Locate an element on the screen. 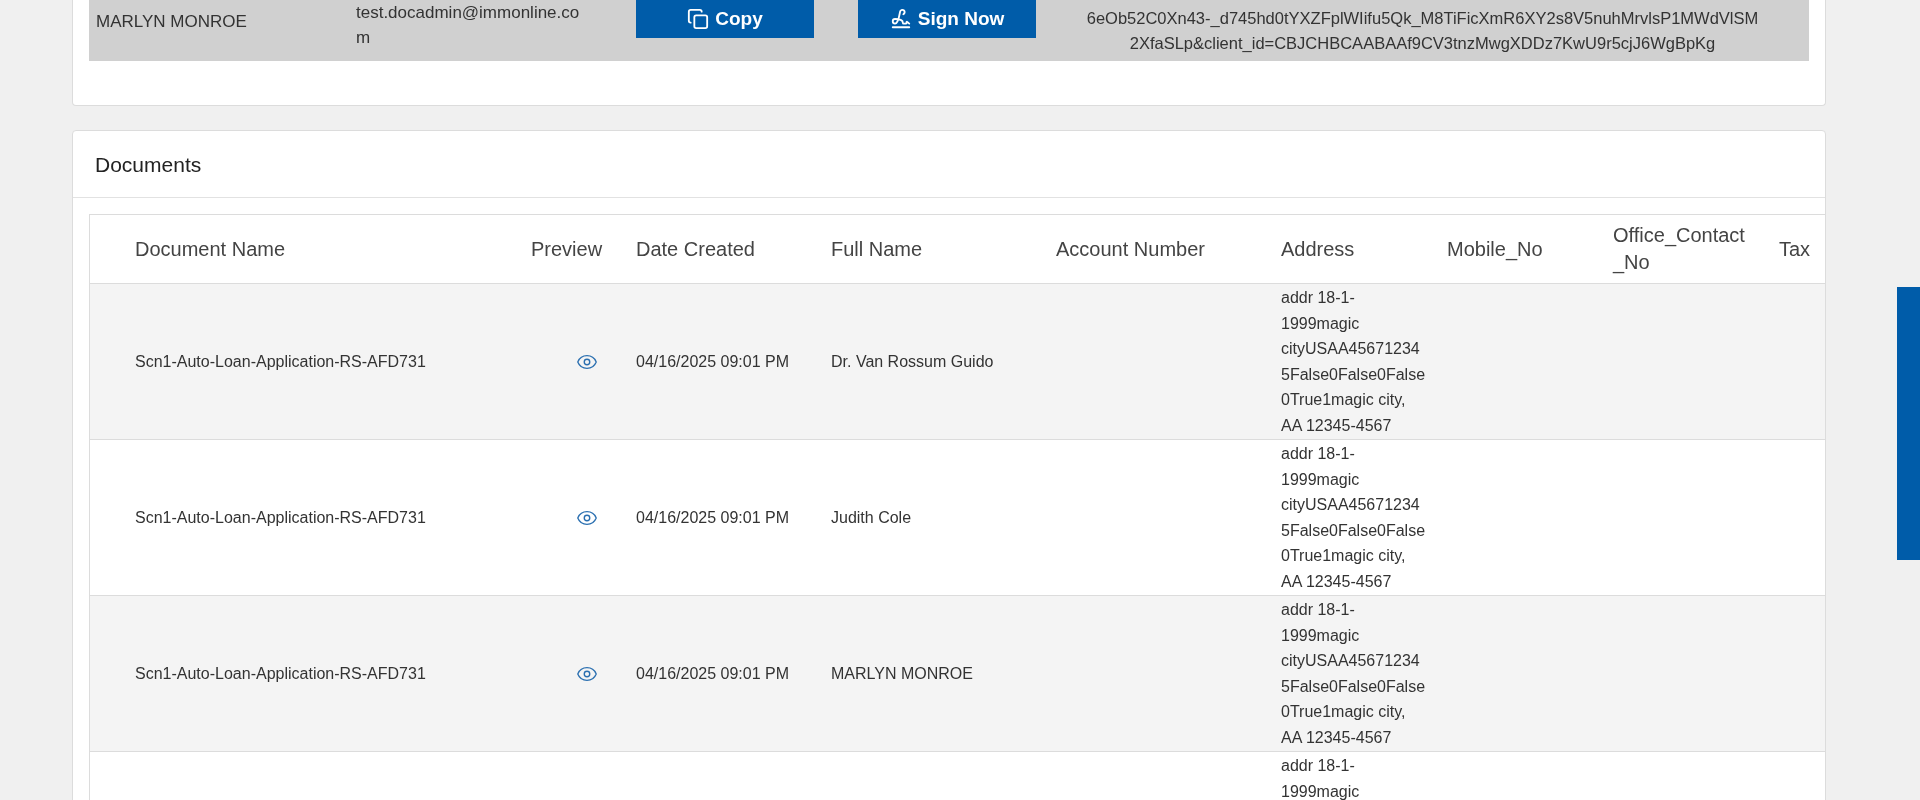 The height and width of the screenshot is (800, 1920). copy-button: Copy is located at coordinates (725, 19).